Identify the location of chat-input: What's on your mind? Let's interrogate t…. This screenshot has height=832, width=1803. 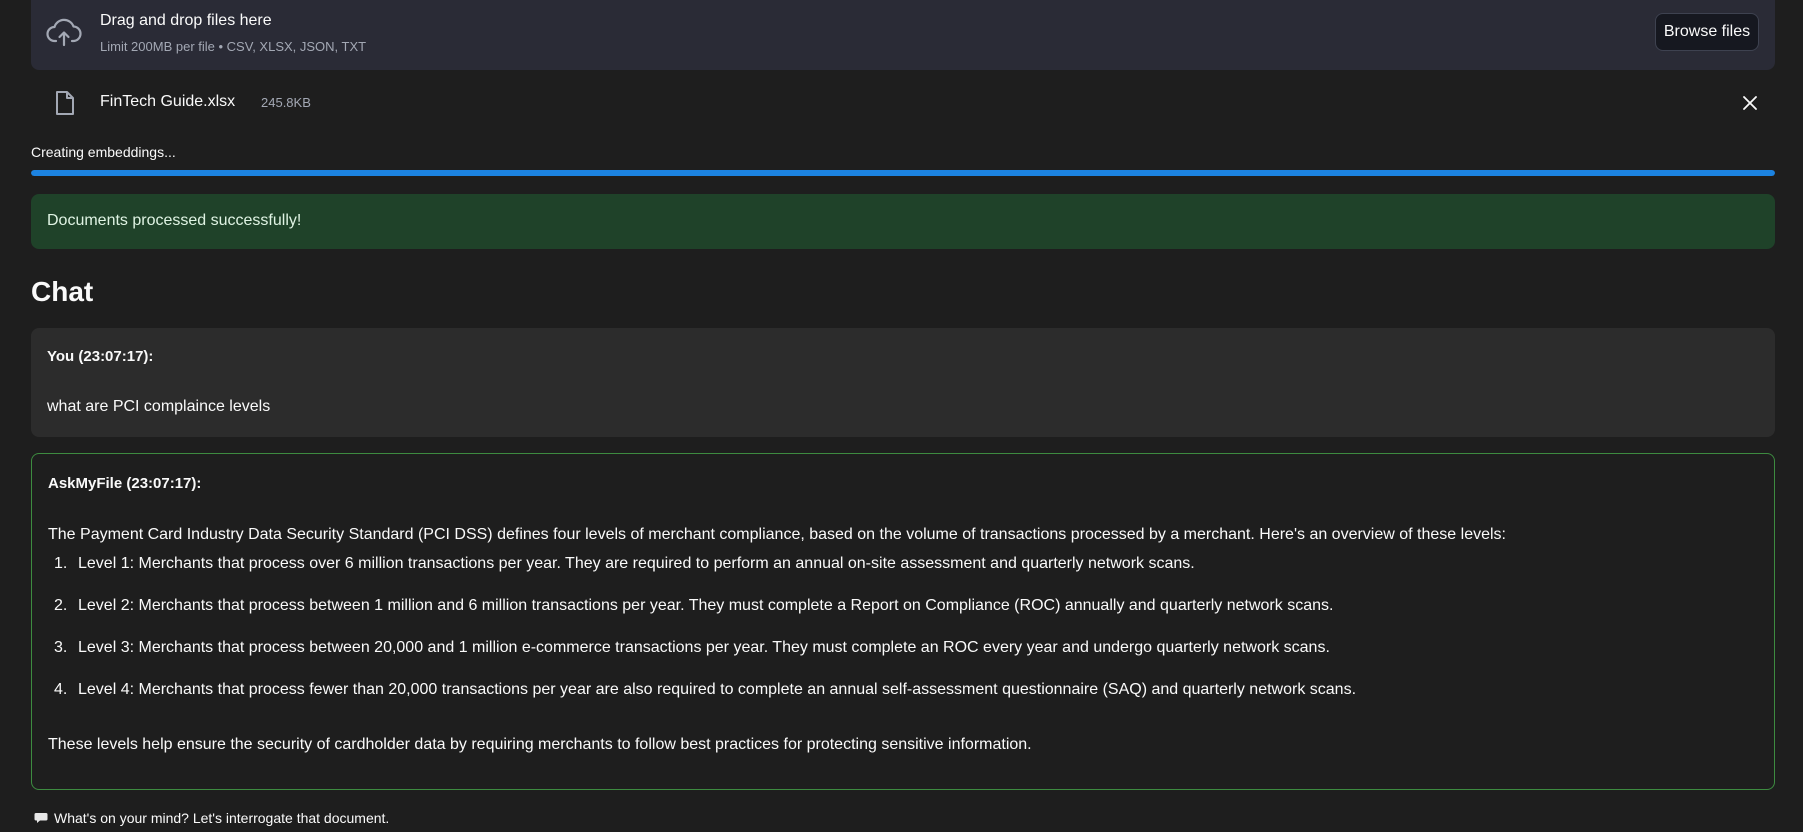
(211, 818).